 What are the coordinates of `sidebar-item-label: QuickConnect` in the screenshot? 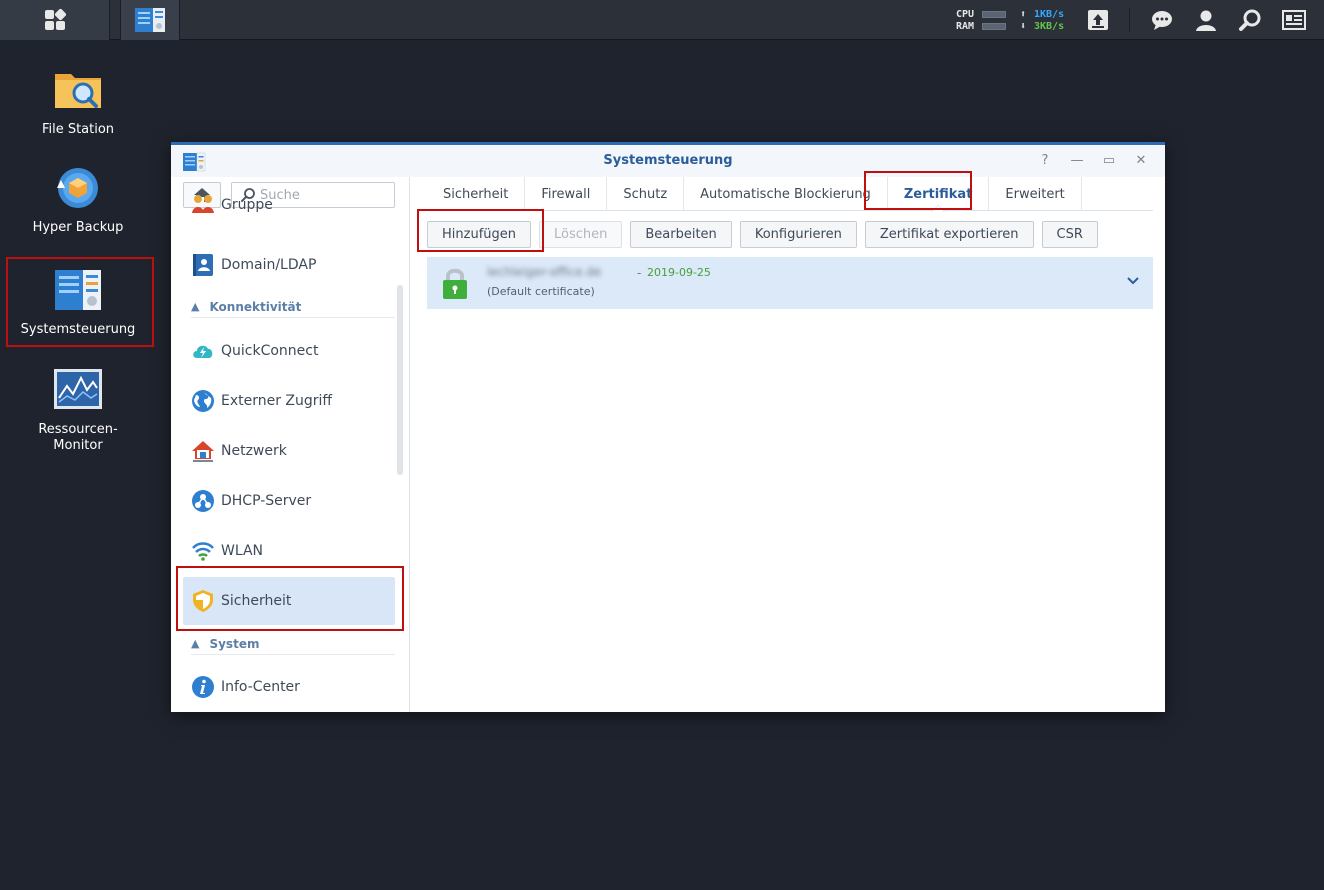 It's located at (270, 351).